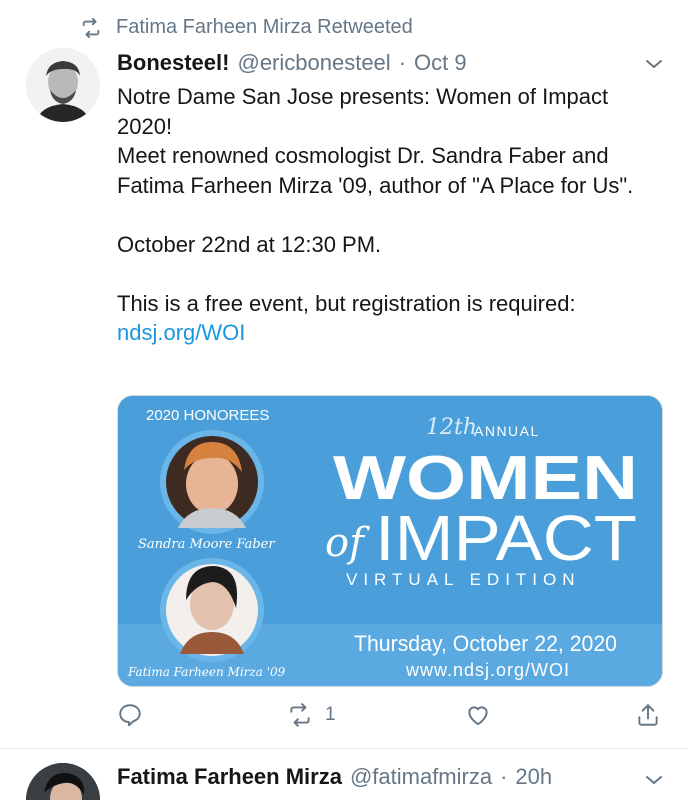 The image size is (688, 800). I want to click on next-tweet-date: 20h, so click(533, 777).